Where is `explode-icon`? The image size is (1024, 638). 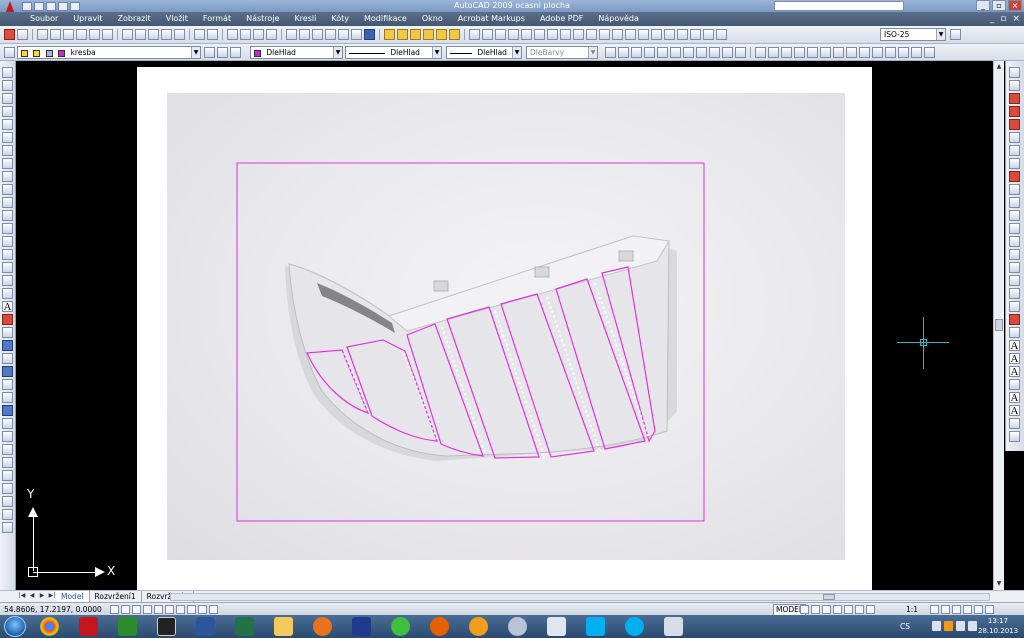
explode-icon is located at coordinates (7, 527).